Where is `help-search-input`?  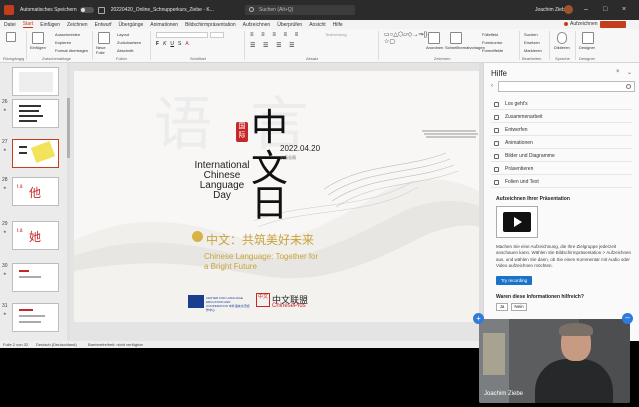
help-search-input is located at coordinates (566, 86).